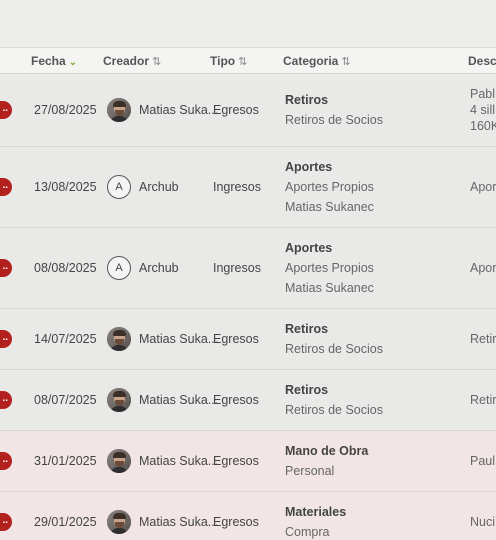 The image size is (496, 540). Describe the element at coordinates (483, 522) in the screenshot. I see `row-description: Nuci` at that location.